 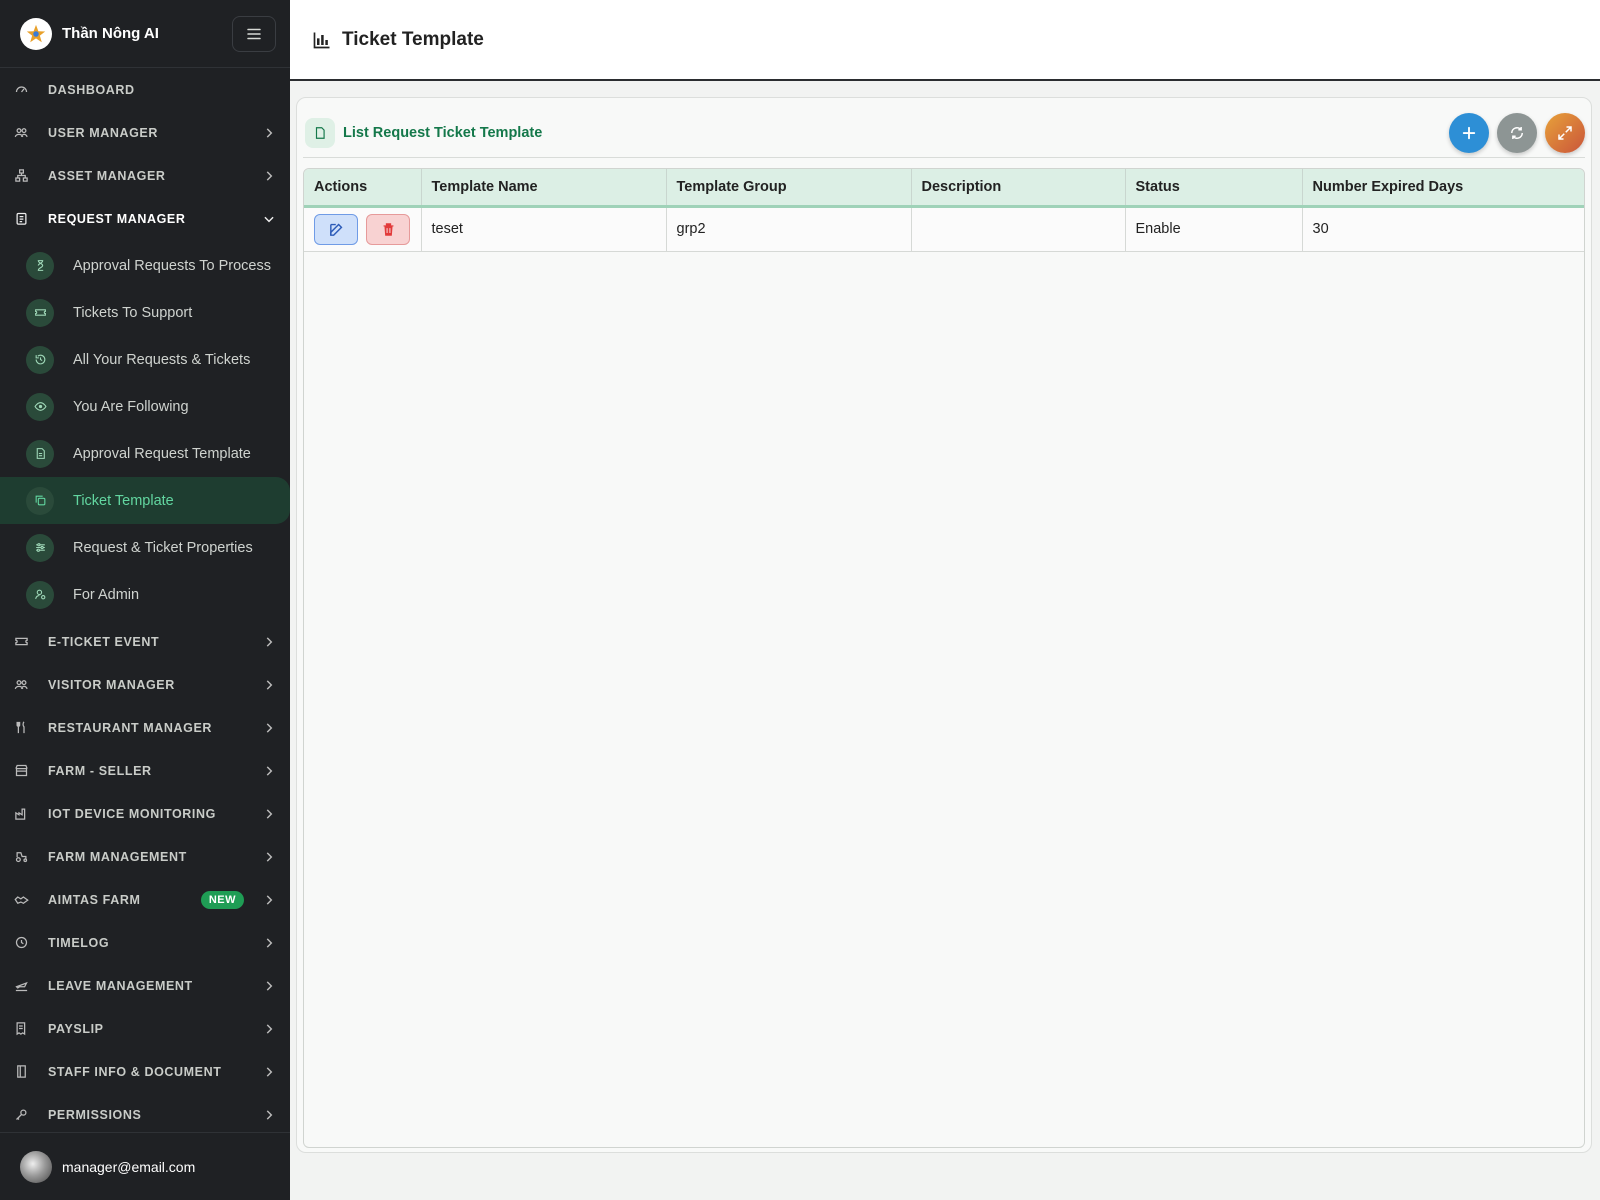 I want to click on sidebar-item-payslip: PAYSLIP, so click(x=145, y=1028).